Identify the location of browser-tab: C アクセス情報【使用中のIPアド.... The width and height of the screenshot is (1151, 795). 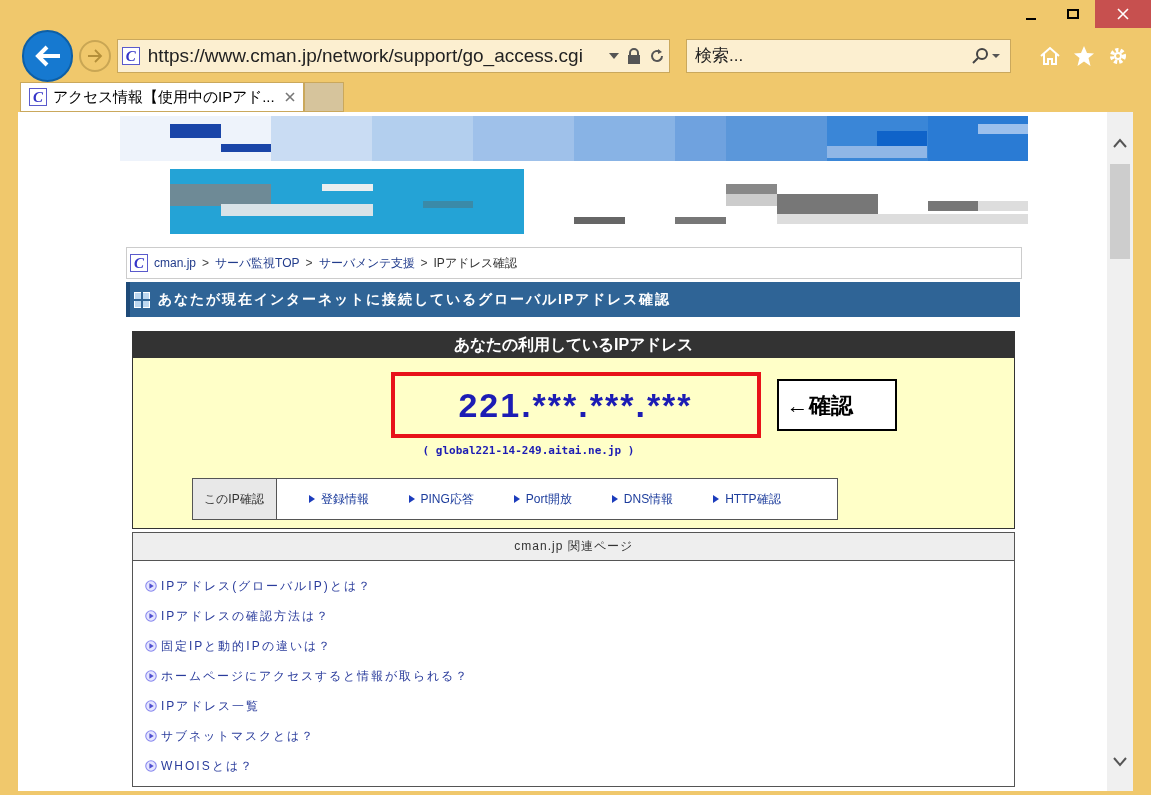
(162, 97).